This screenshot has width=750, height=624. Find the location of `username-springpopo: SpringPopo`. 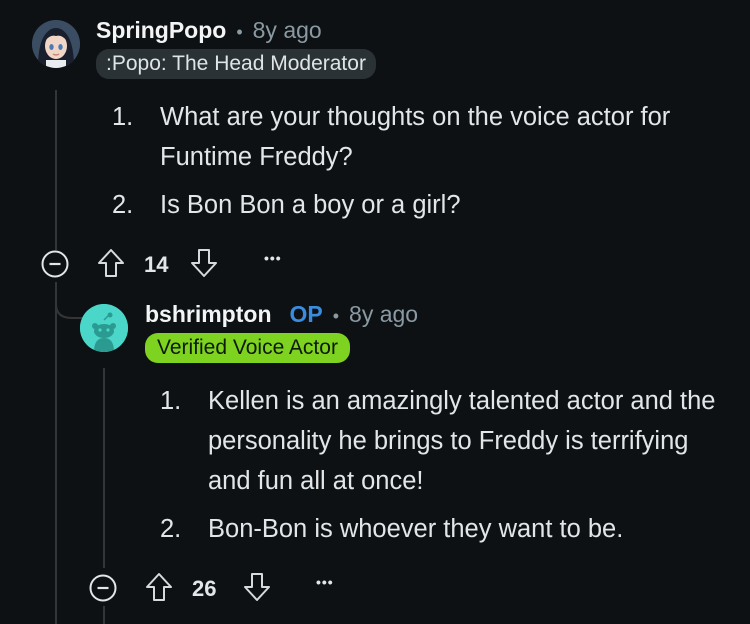

username-springpopo: SpringPopo is located at coordinates (161, 30).